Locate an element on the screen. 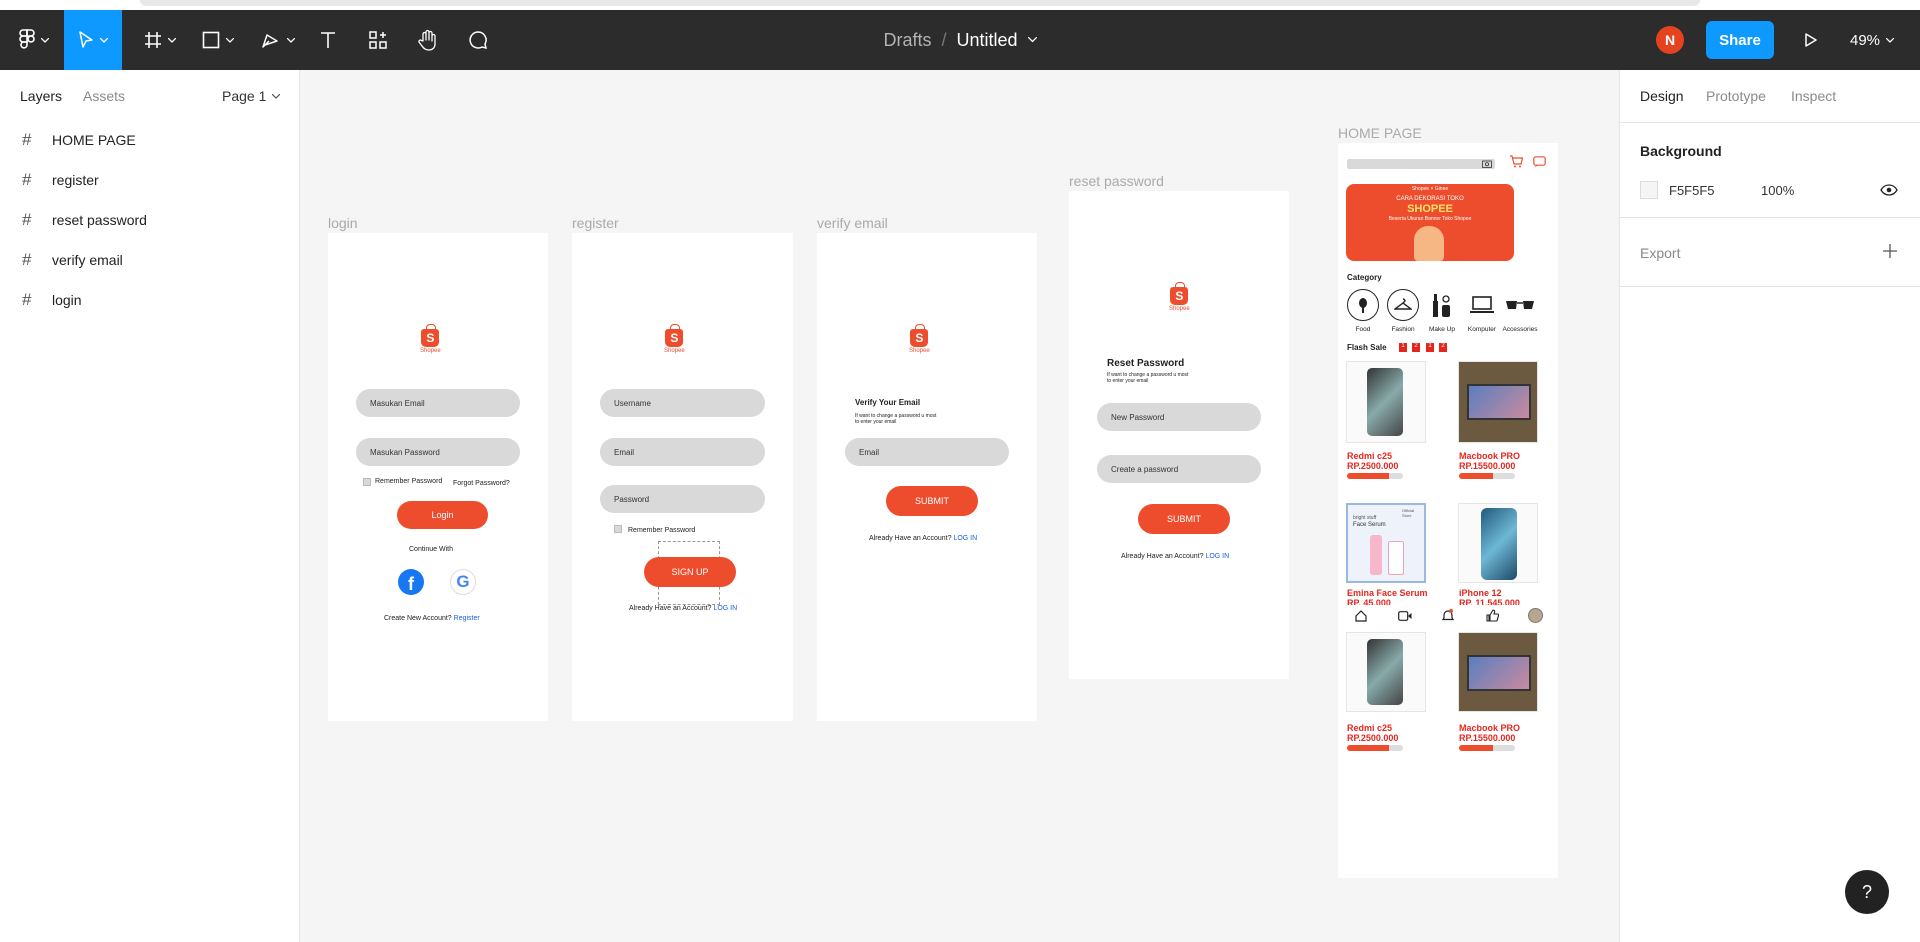  page-selector-label: Page 1 is located at coordinates (244, 96).